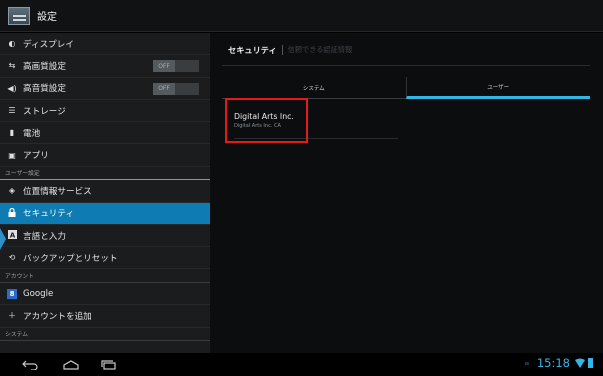  I want to click on sidebar-item-label: 高画質設定, so click(44, 66).